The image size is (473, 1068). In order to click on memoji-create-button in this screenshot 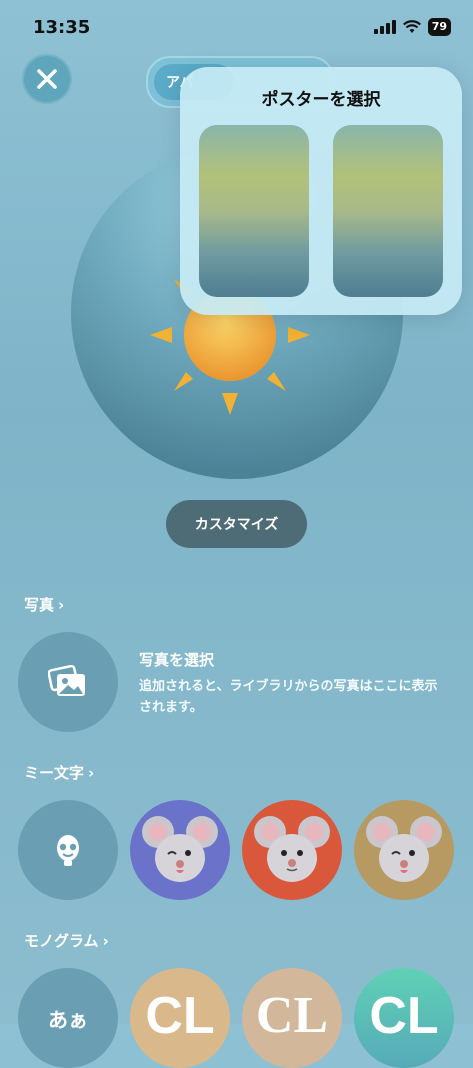, I will do `click(68, 850)`.